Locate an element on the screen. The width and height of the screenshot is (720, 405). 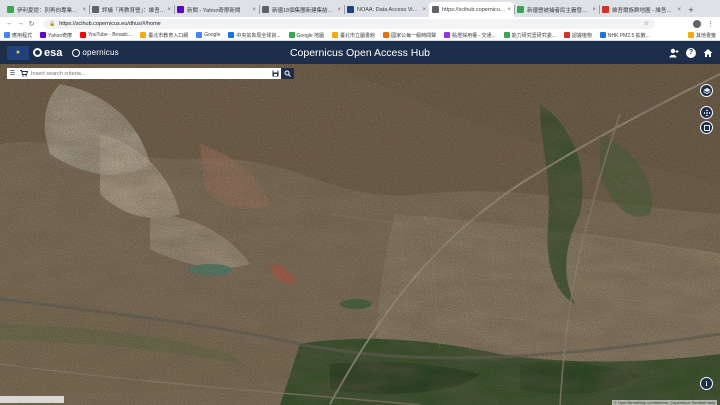
folder-icon is located at coordinates (690, 35).